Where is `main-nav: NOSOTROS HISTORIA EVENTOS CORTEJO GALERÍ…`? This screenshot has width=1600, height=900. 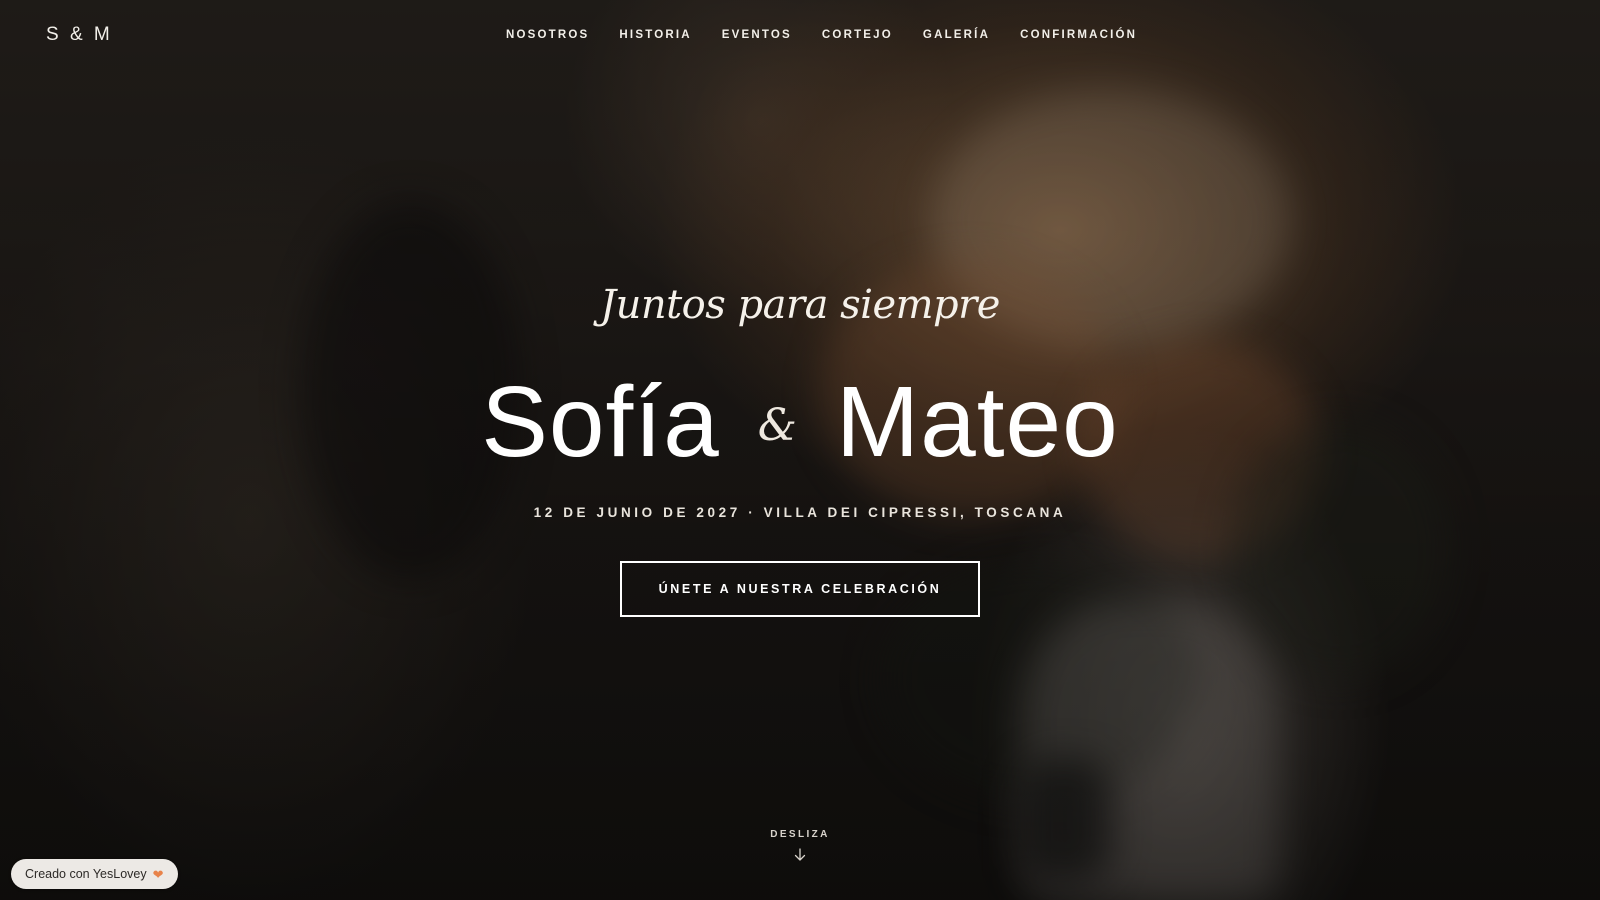 main-nav: NOSOTROS HISTORIA EVENTOS CORTEJO GALERÍ… is located at coordinates (821, 35).